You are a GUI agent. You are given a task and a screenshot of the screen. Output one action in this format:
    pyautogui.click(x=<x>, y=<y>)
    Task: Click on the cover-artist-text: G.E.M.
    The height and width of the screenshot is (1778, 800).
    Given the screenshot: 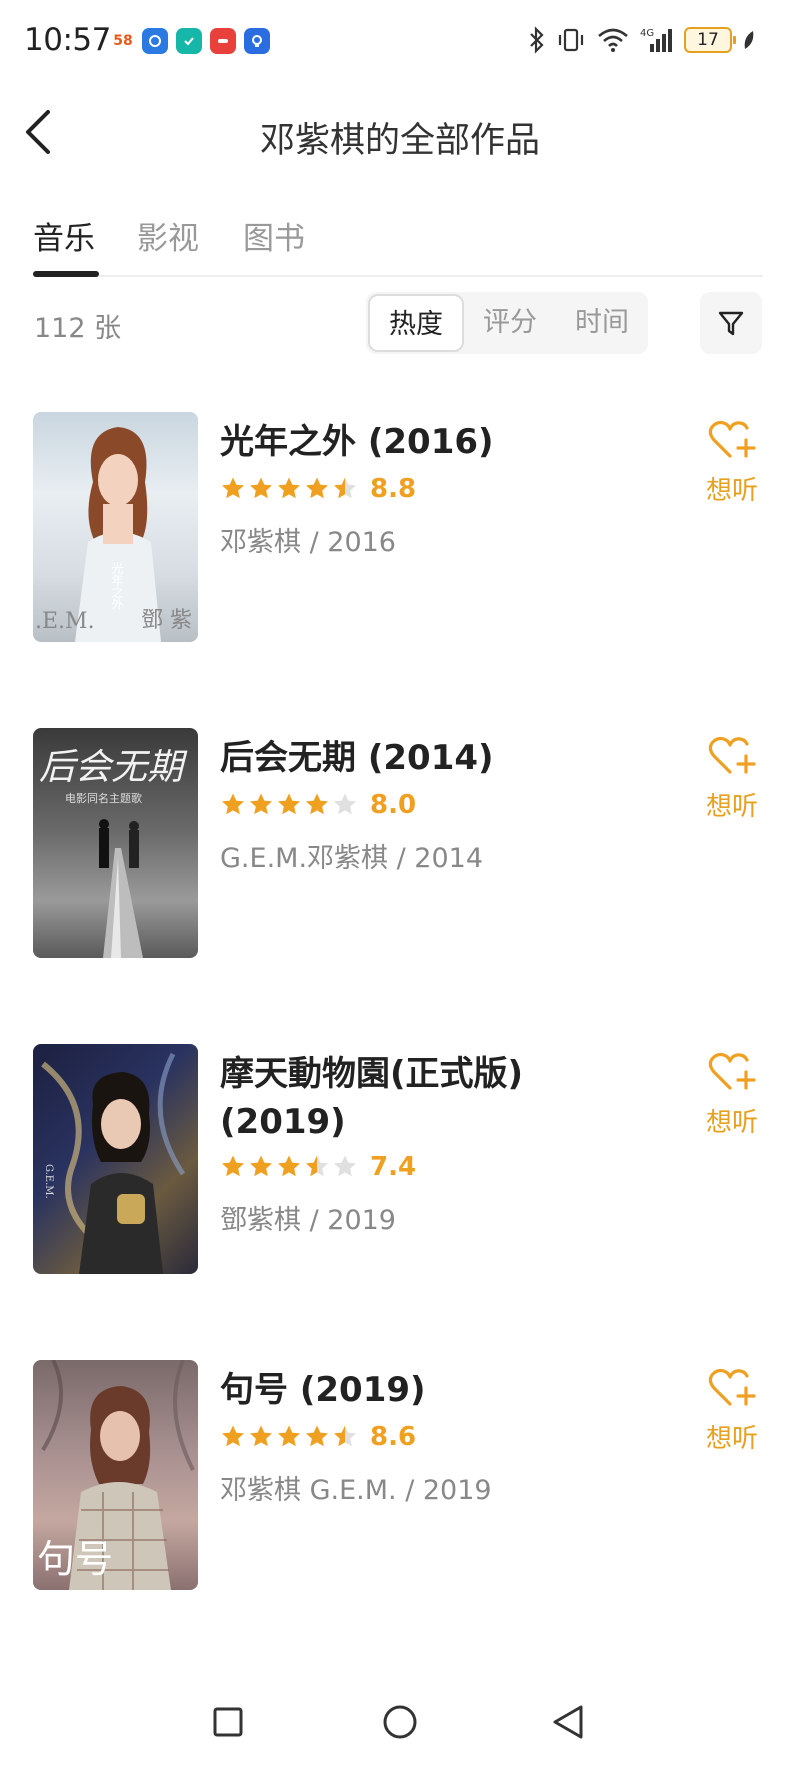 What is the action you would take?
    pyautogui.click(x=48, y=1181)
    